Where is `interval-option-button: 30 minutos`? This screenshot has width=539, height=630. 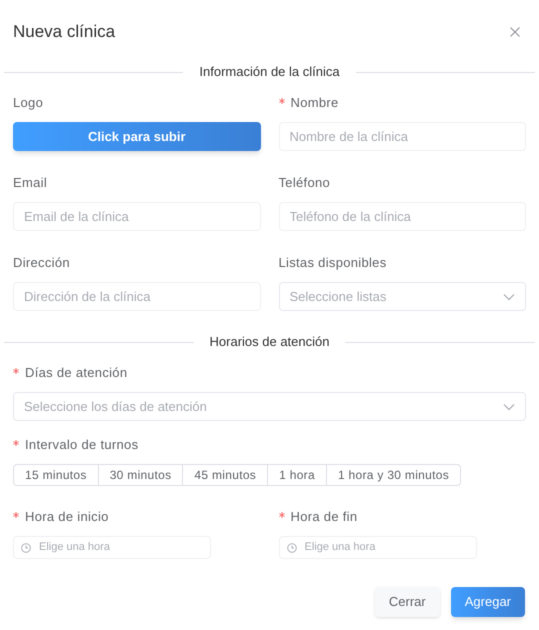 interval-option-button: 30 minutos is located at coordinates (141, 475).